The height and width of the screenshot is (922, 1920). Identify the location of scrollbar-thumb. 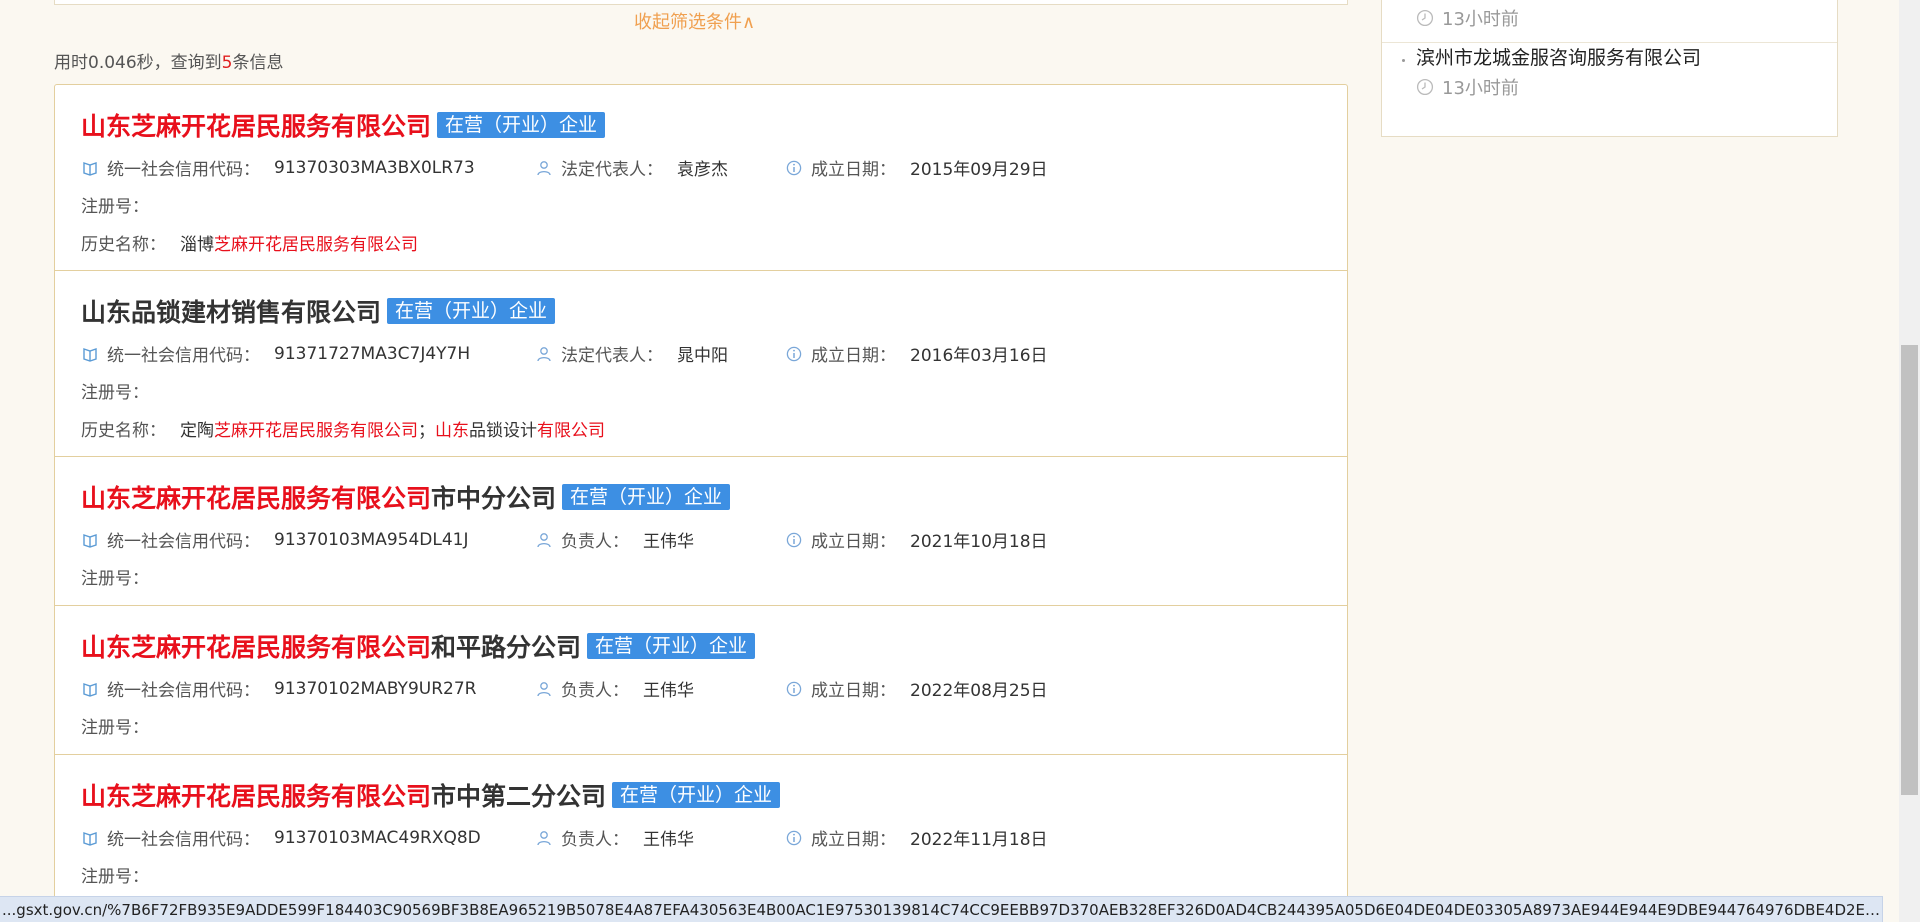
(1909, 570).